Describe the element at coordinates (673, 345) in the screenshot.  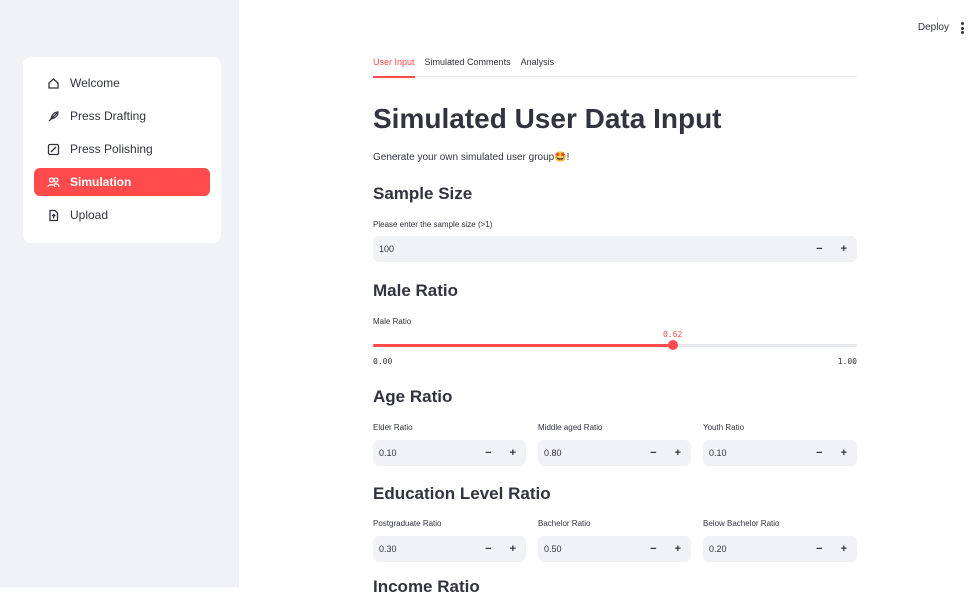
I see `slider-thumb` at that location.